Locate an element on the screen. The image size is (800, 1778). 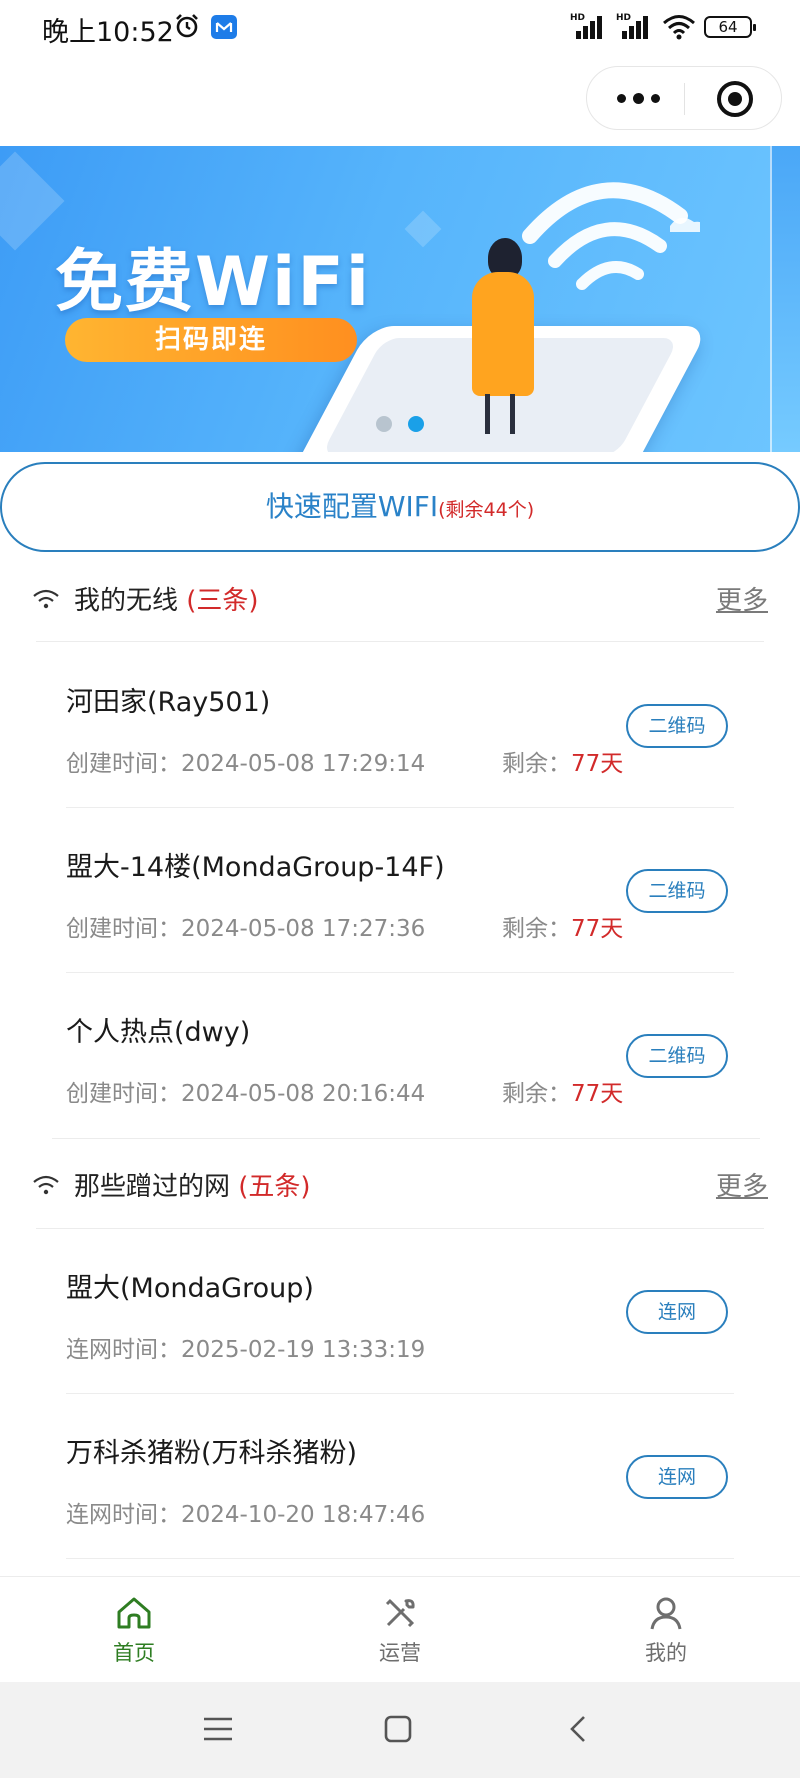
my-wireless-count: (三条) is located at coordinates (222, 601).